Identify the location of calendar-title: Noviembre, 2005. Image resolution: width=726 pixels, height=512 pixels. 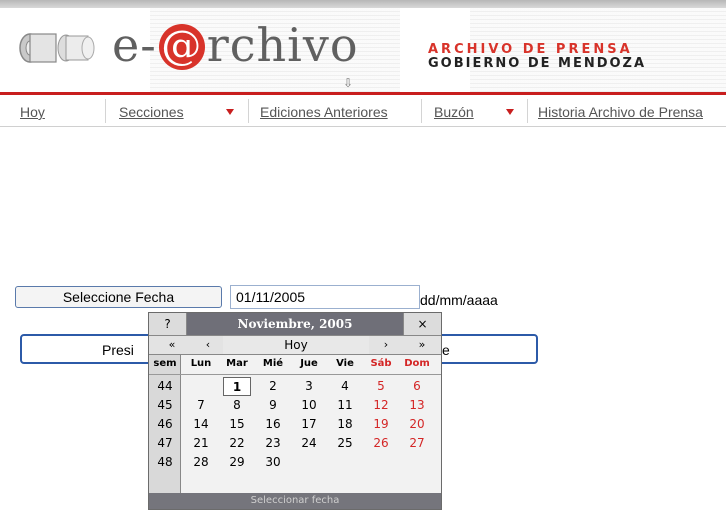
(295, 324).